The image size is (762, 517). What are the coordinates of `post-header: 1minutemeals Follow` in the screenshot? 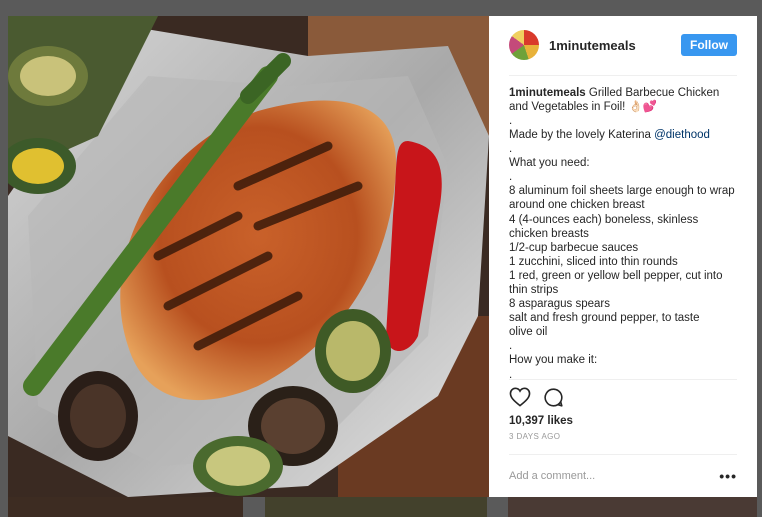 It's located at (623, 46).